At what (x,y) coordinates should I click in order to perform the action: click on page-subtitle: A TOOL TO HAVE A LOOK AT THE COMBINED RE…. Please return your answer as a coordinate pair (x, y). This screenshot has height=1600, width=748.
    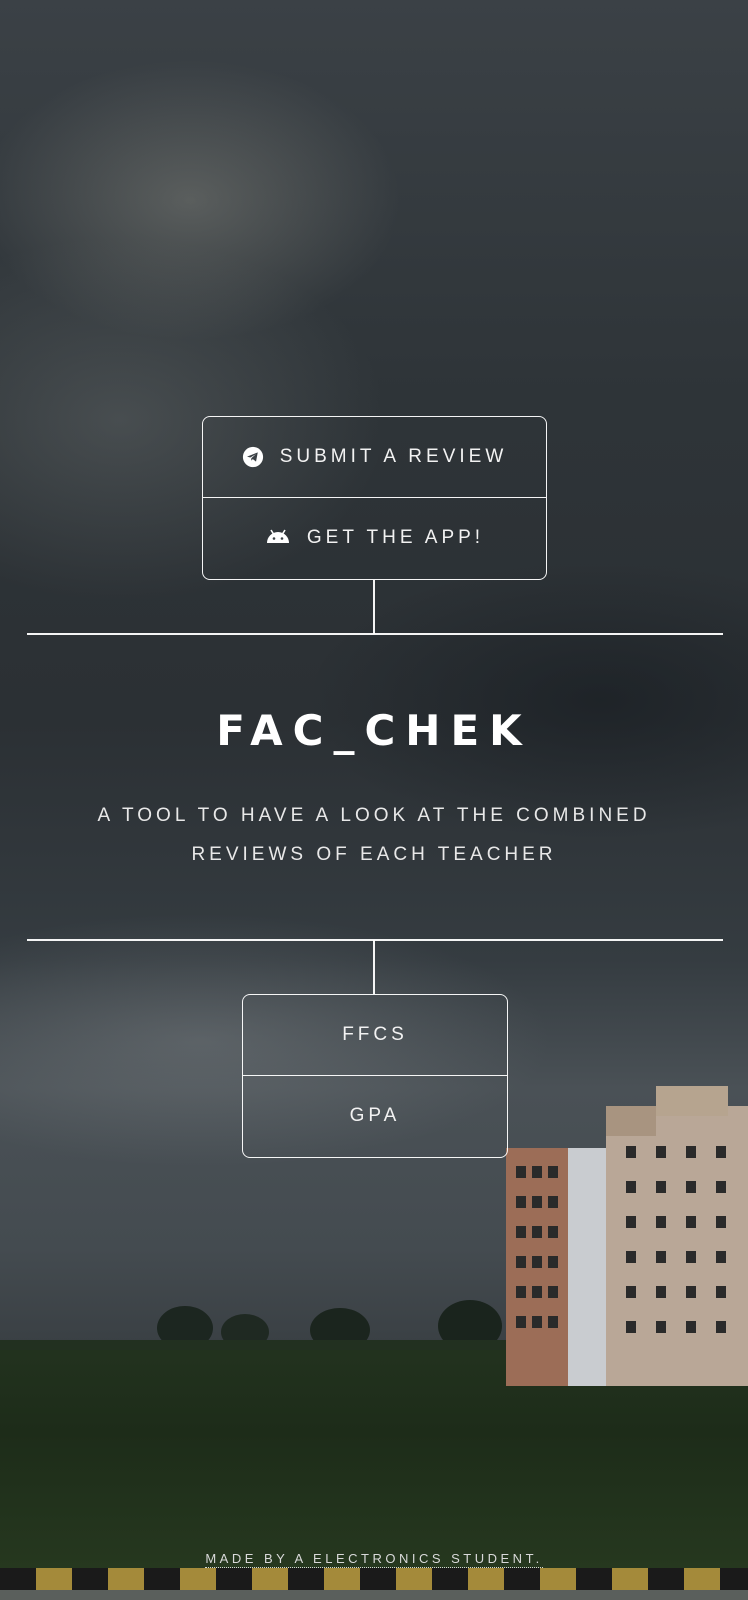
    Looking at the image, I should click on (374, 835).